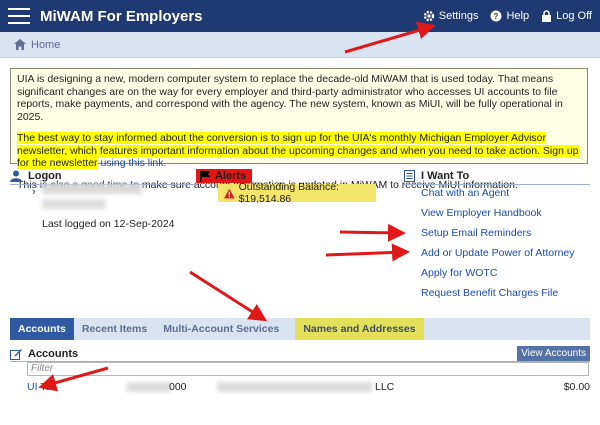 This screenshot has height=425, width=600. I want to click on settings-button: Settings, so click(451, 16).